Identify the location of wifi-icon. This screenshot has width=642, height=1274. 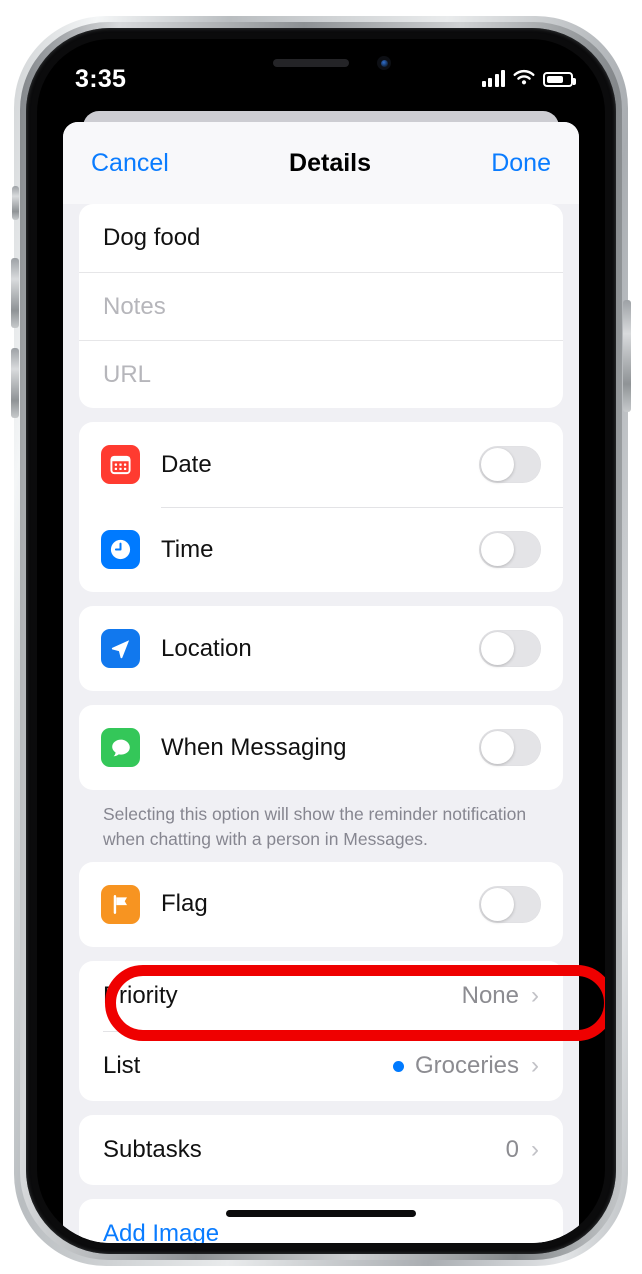
(524, 77).